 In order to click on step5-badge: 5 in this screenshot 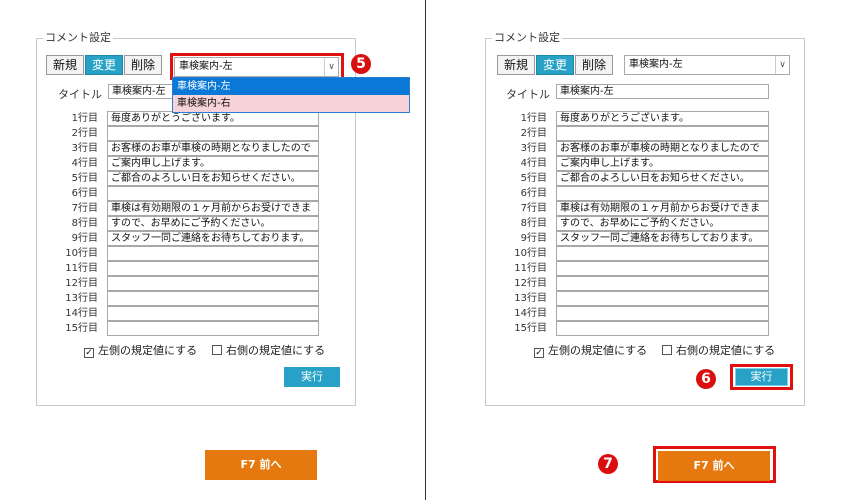, I will do `click(361, 64)`.